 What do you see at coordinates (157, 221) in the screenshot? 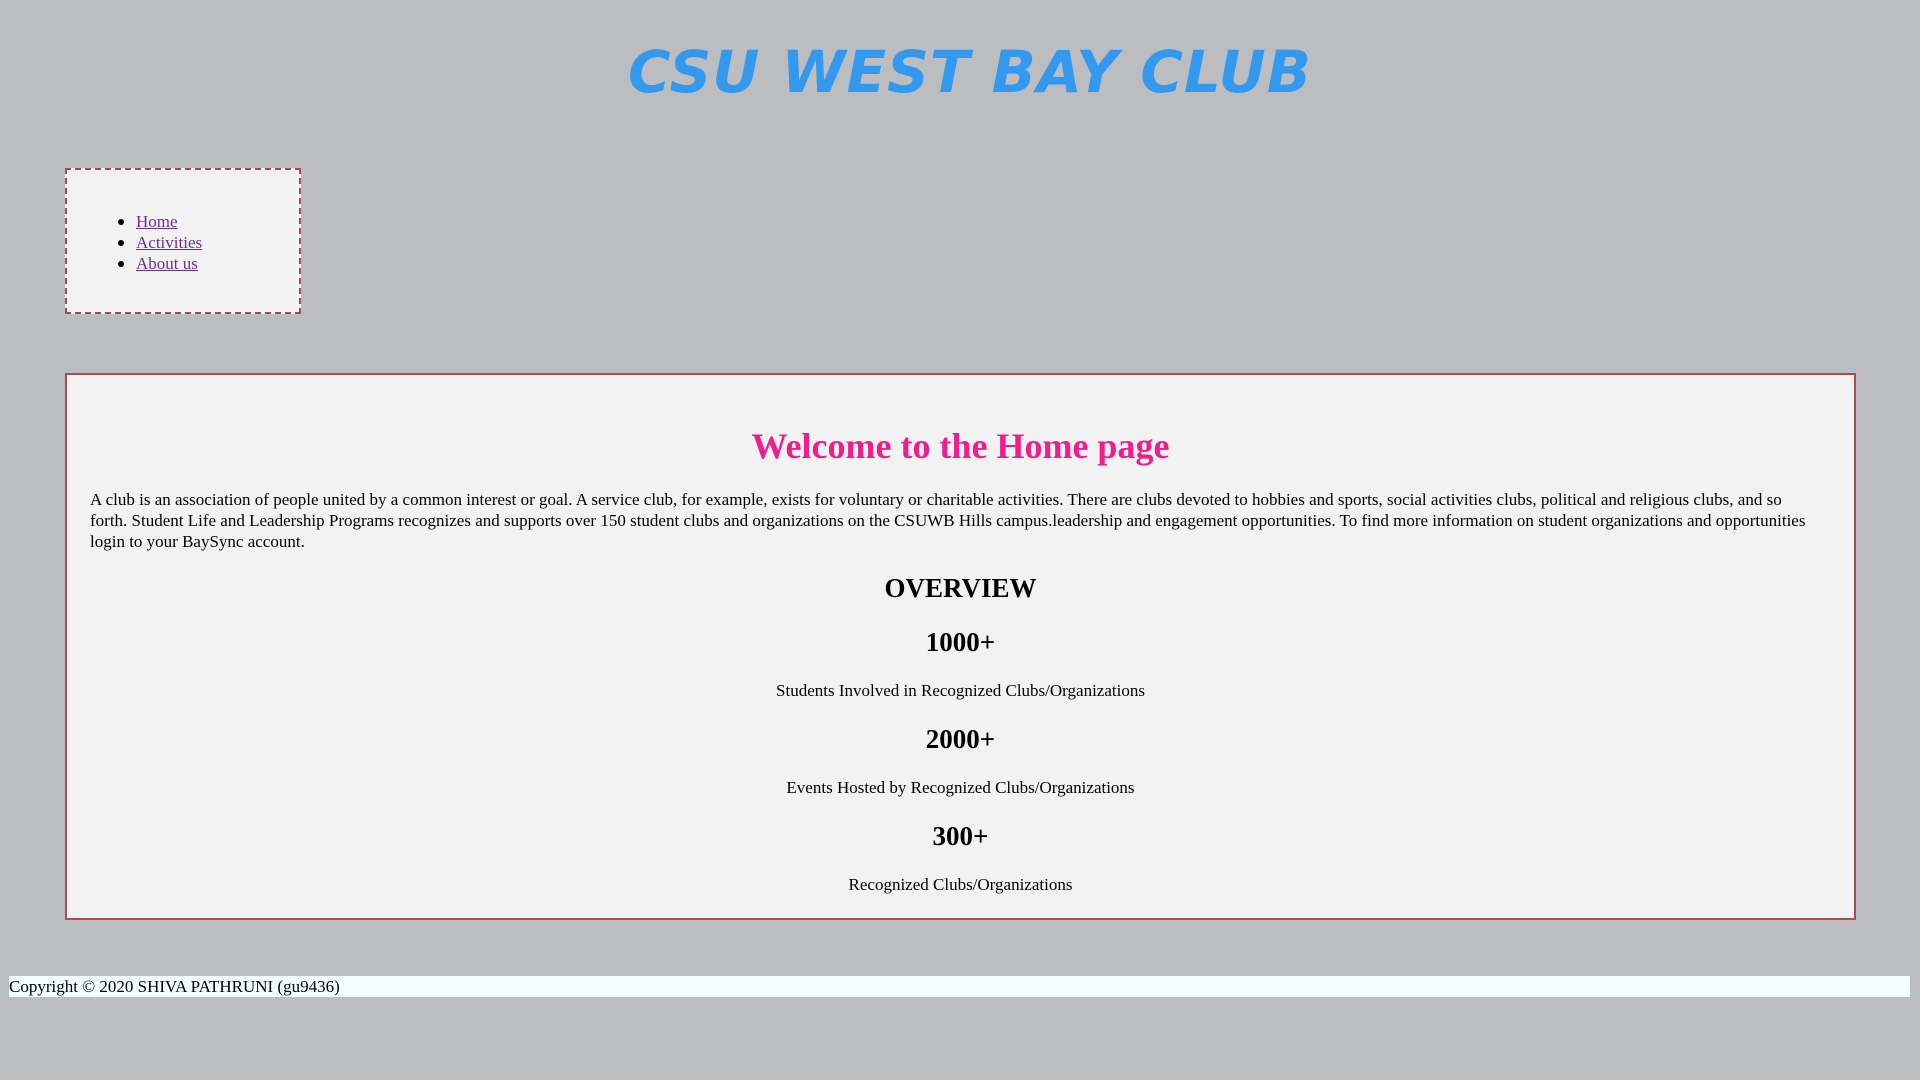
I see `nav-link-home: Home` at bounding box center [157, 221].